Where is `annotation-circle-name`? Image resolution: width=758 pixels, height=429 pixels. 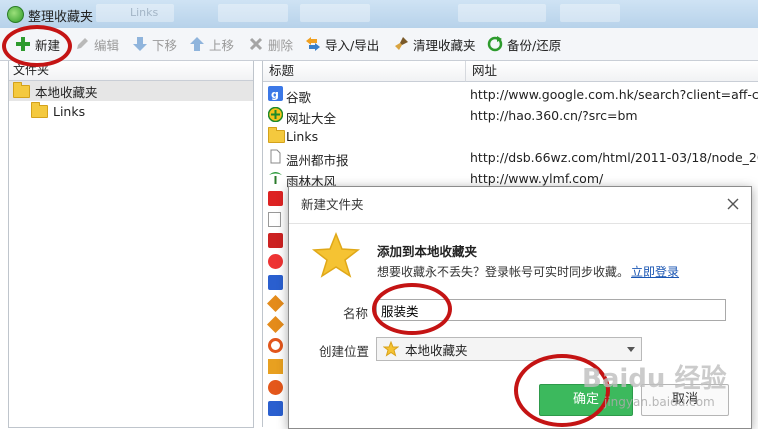
annotation-circle-name is located at coordinates (412, 309).